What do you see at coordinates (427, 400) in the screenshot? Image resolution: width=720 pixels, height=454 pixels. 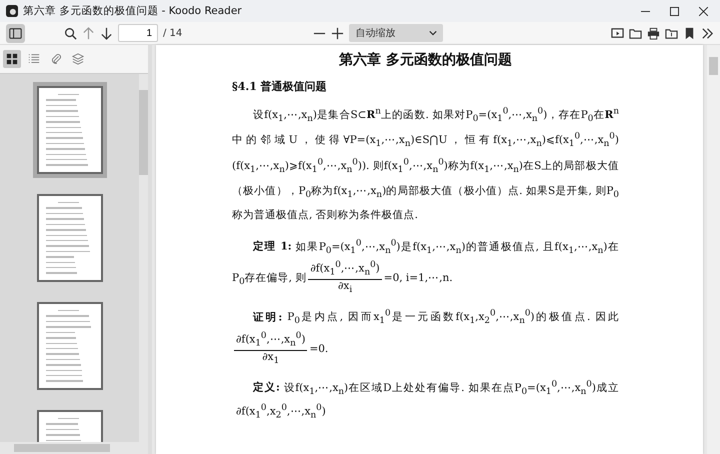 I see `statement-paragraph: 定义: 设f(x$_{1}$,⋯,x$_{n}$)在区域D上处处有偏导. 如果在点P$_{0}$=(x$_{1}$$^{0}$,⋯,x$_{n}$$^{0}$)成立 ∂f(x$_{1}$$^{0}$,x$_{2}$$^{0}$,⋯,x$_{n}$$^{0}$)` at bounding box center [427, 400].